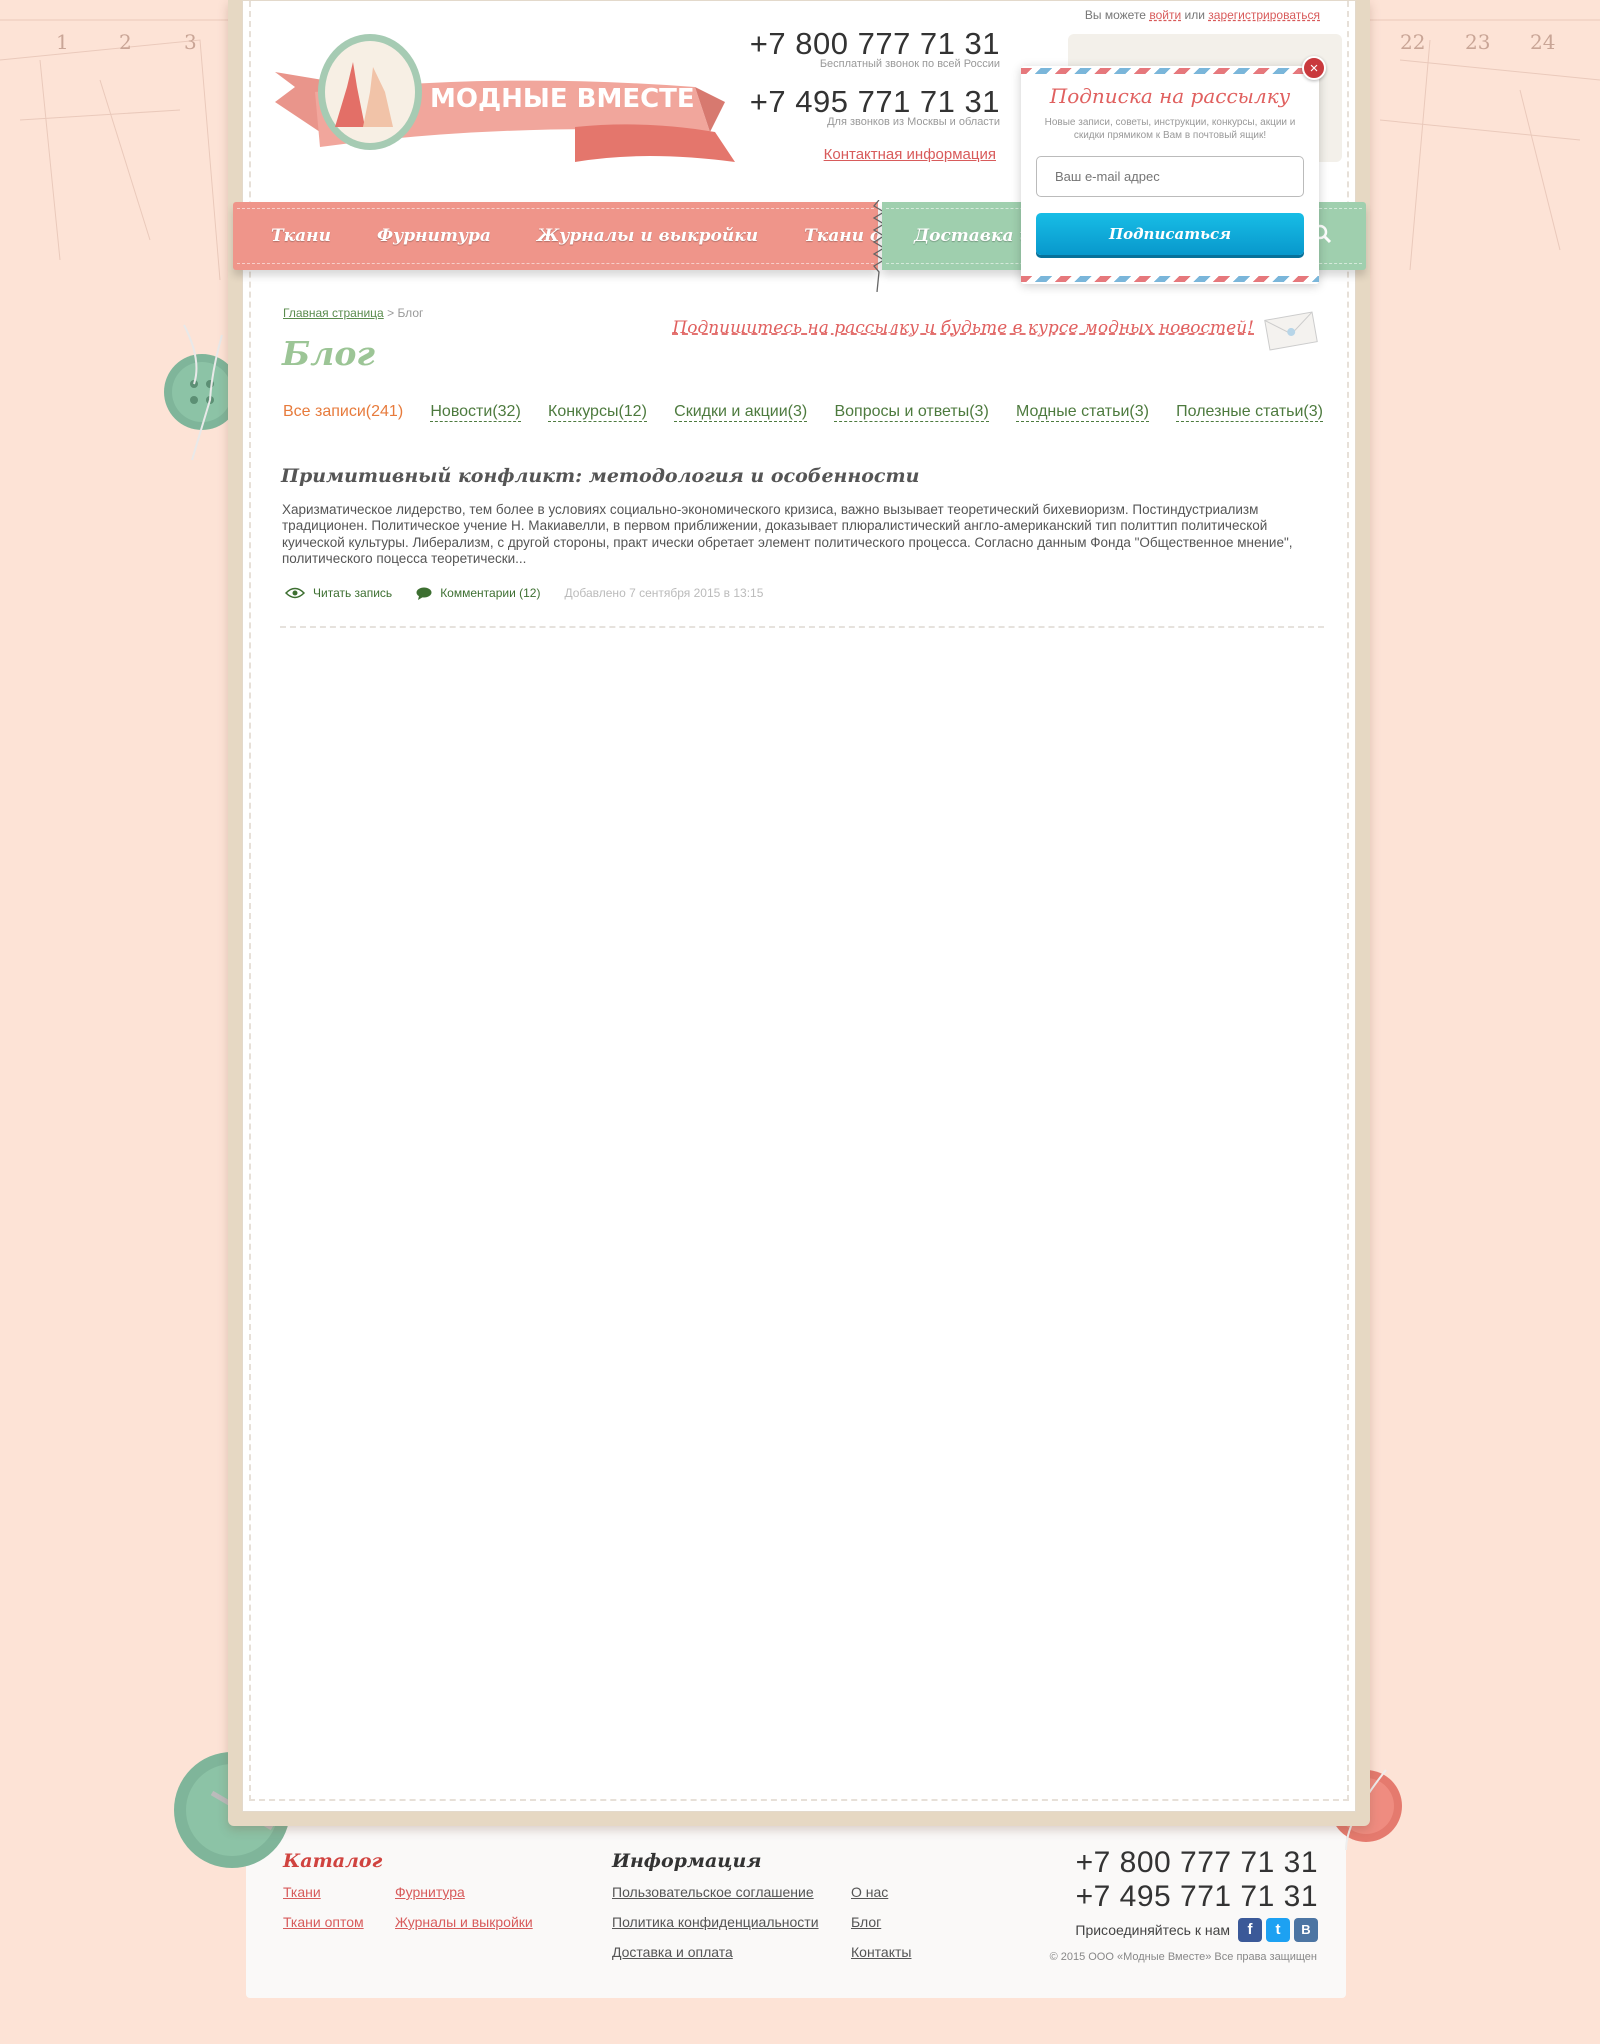 The image size is (1600, 2044). What do you see at coordinates (333, 1861) in the screenshot?
I see `footer-catalog-title: Каталог` at bounding box center [333, 1861].